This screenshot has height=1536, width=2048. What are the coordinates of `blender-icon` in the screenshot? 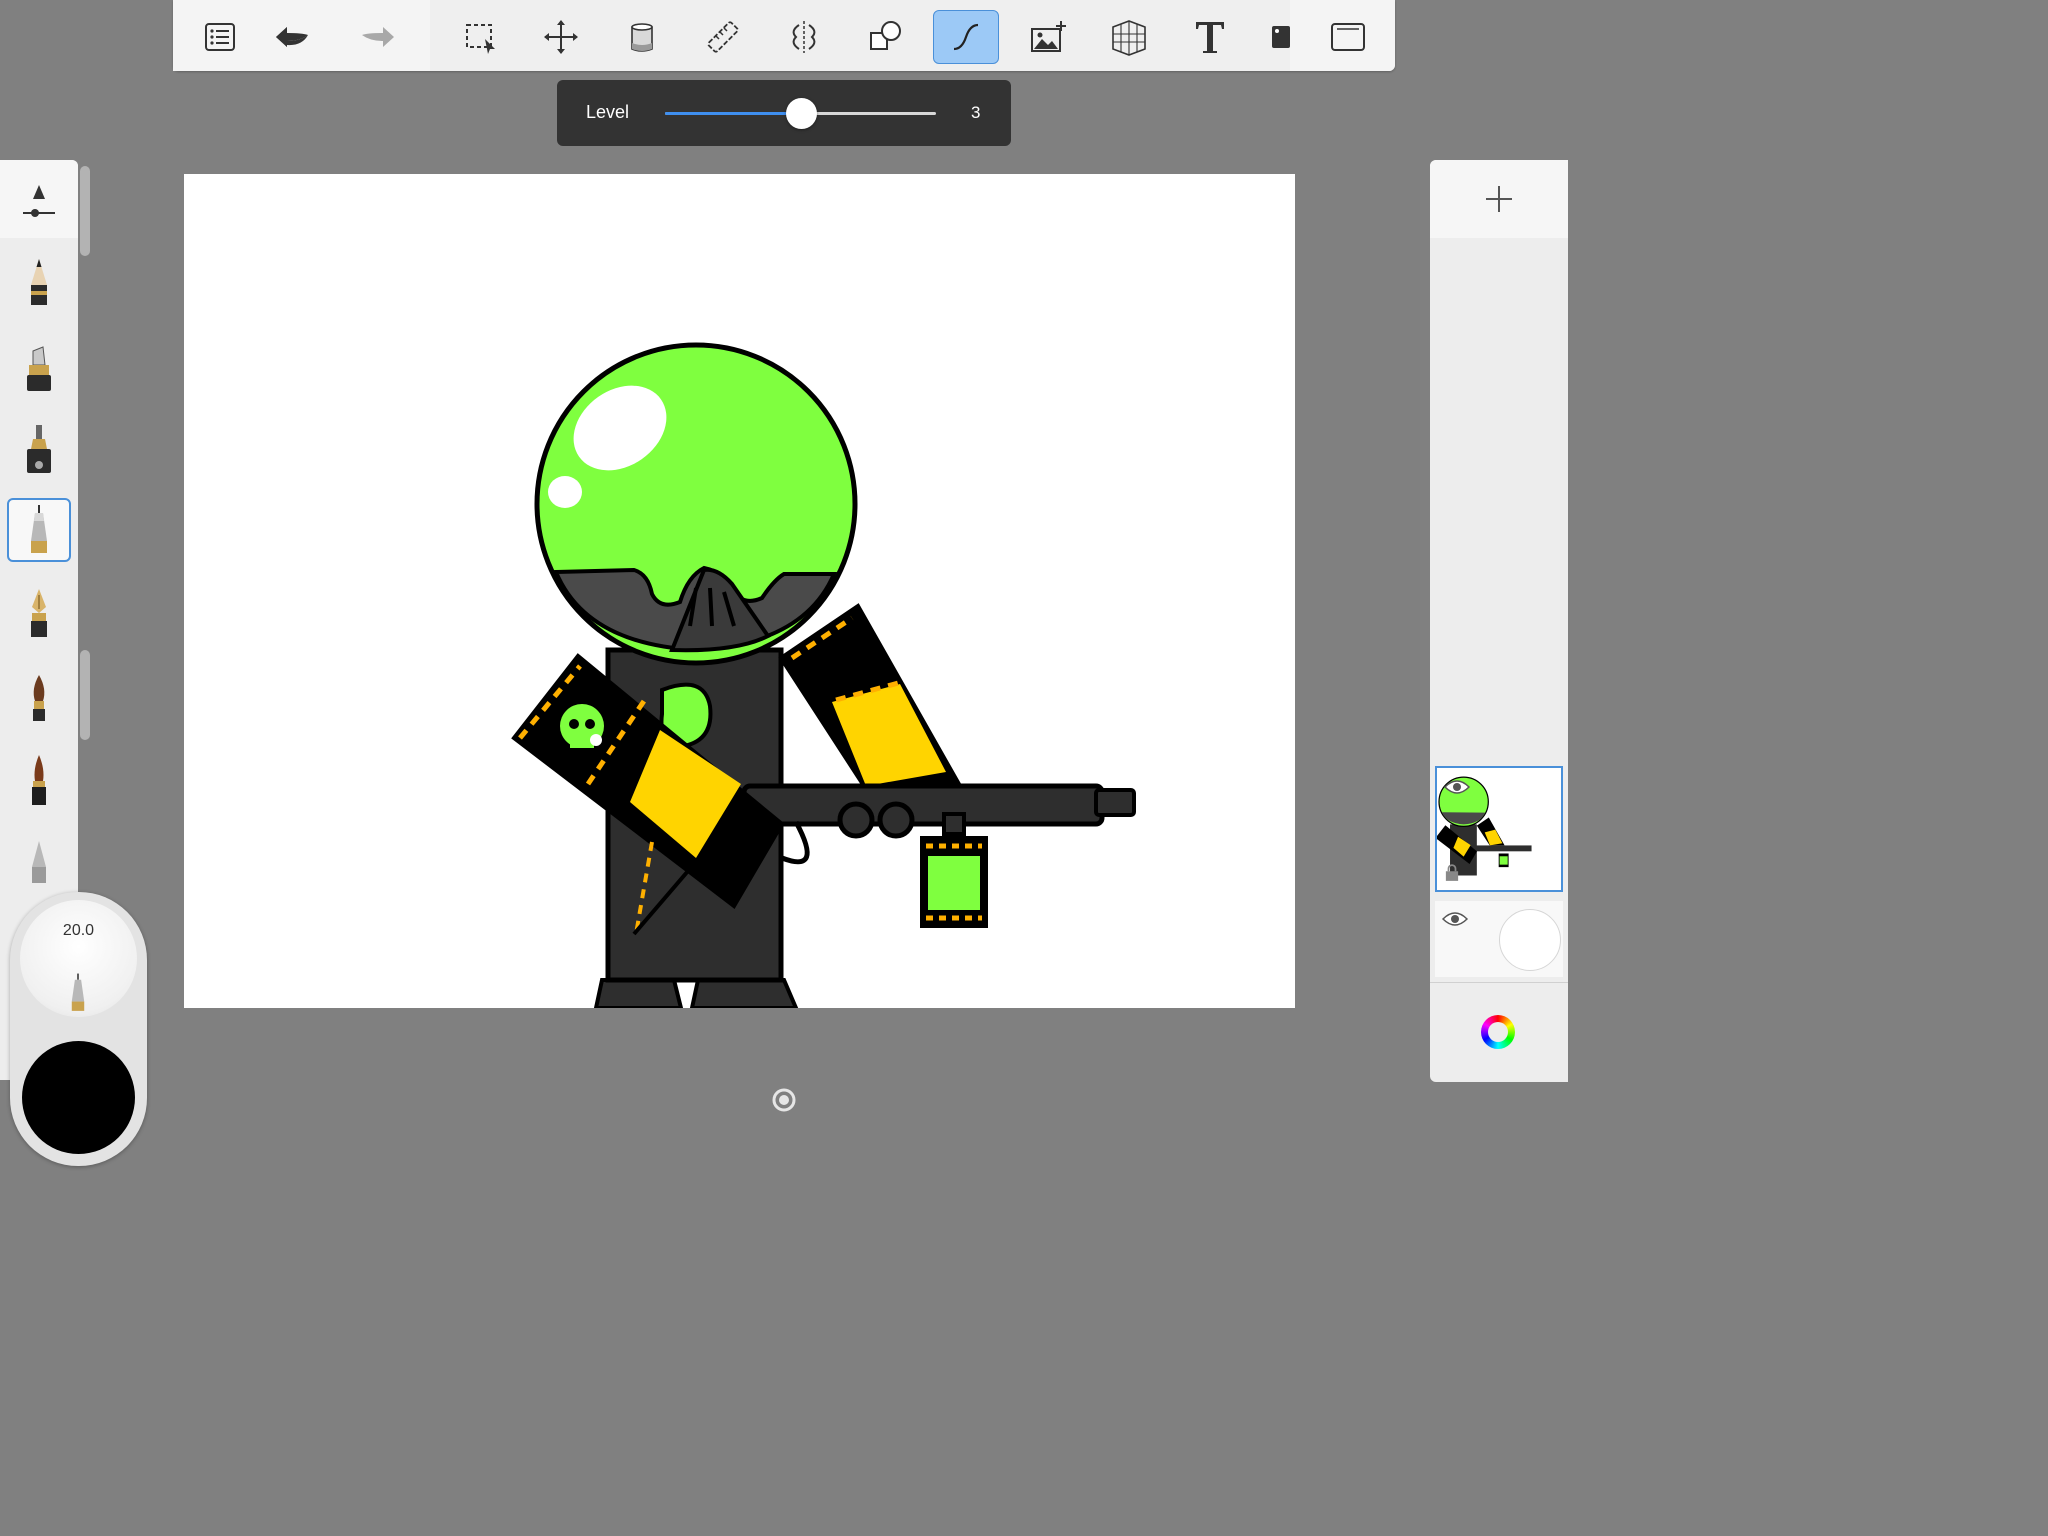 It's located at (39, 862).